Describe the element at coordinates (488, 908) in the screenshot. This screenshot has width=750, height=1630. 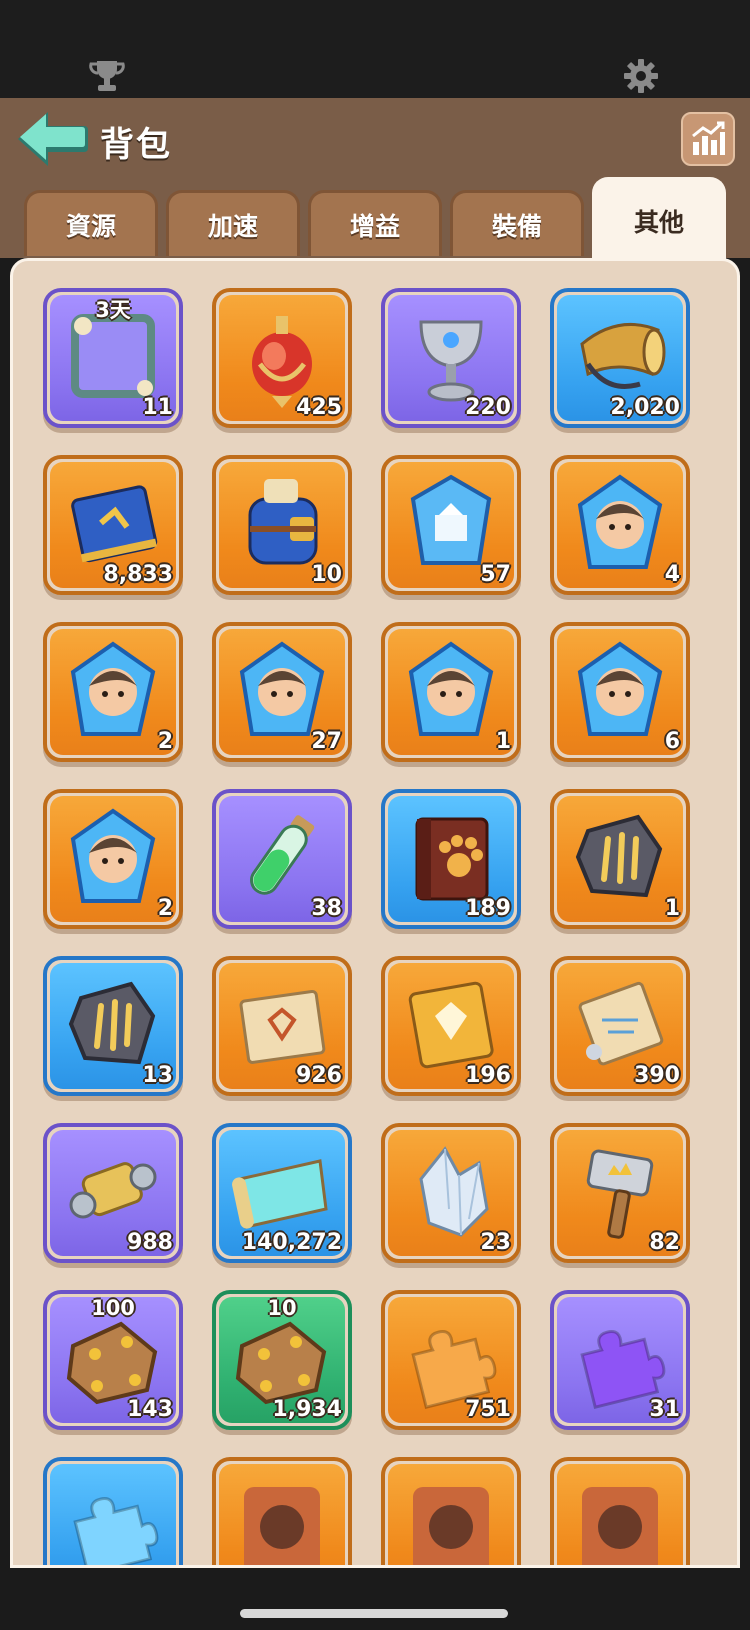
I see `item-count: 189` at that location.